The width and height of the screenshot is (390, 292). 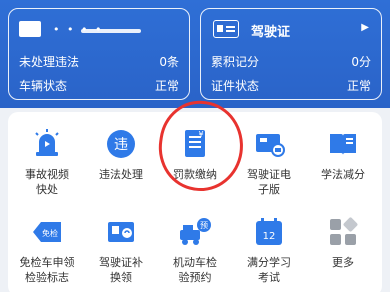 What do you see at coordinates (111, 31) in the screenshot?
I see `plate-masked-bar` at bounding box center [111, 31].